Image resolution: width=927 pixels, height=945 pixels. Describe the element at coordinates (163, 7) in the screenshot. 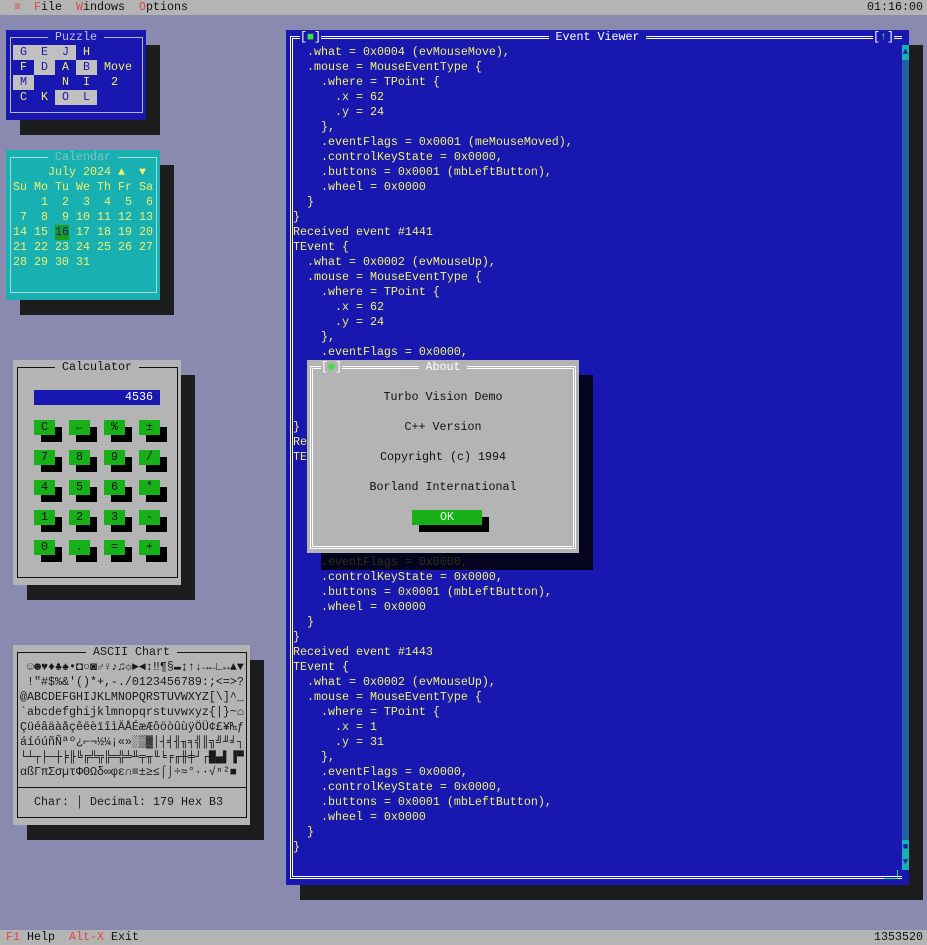

I see `menu-options: Options` at that location.